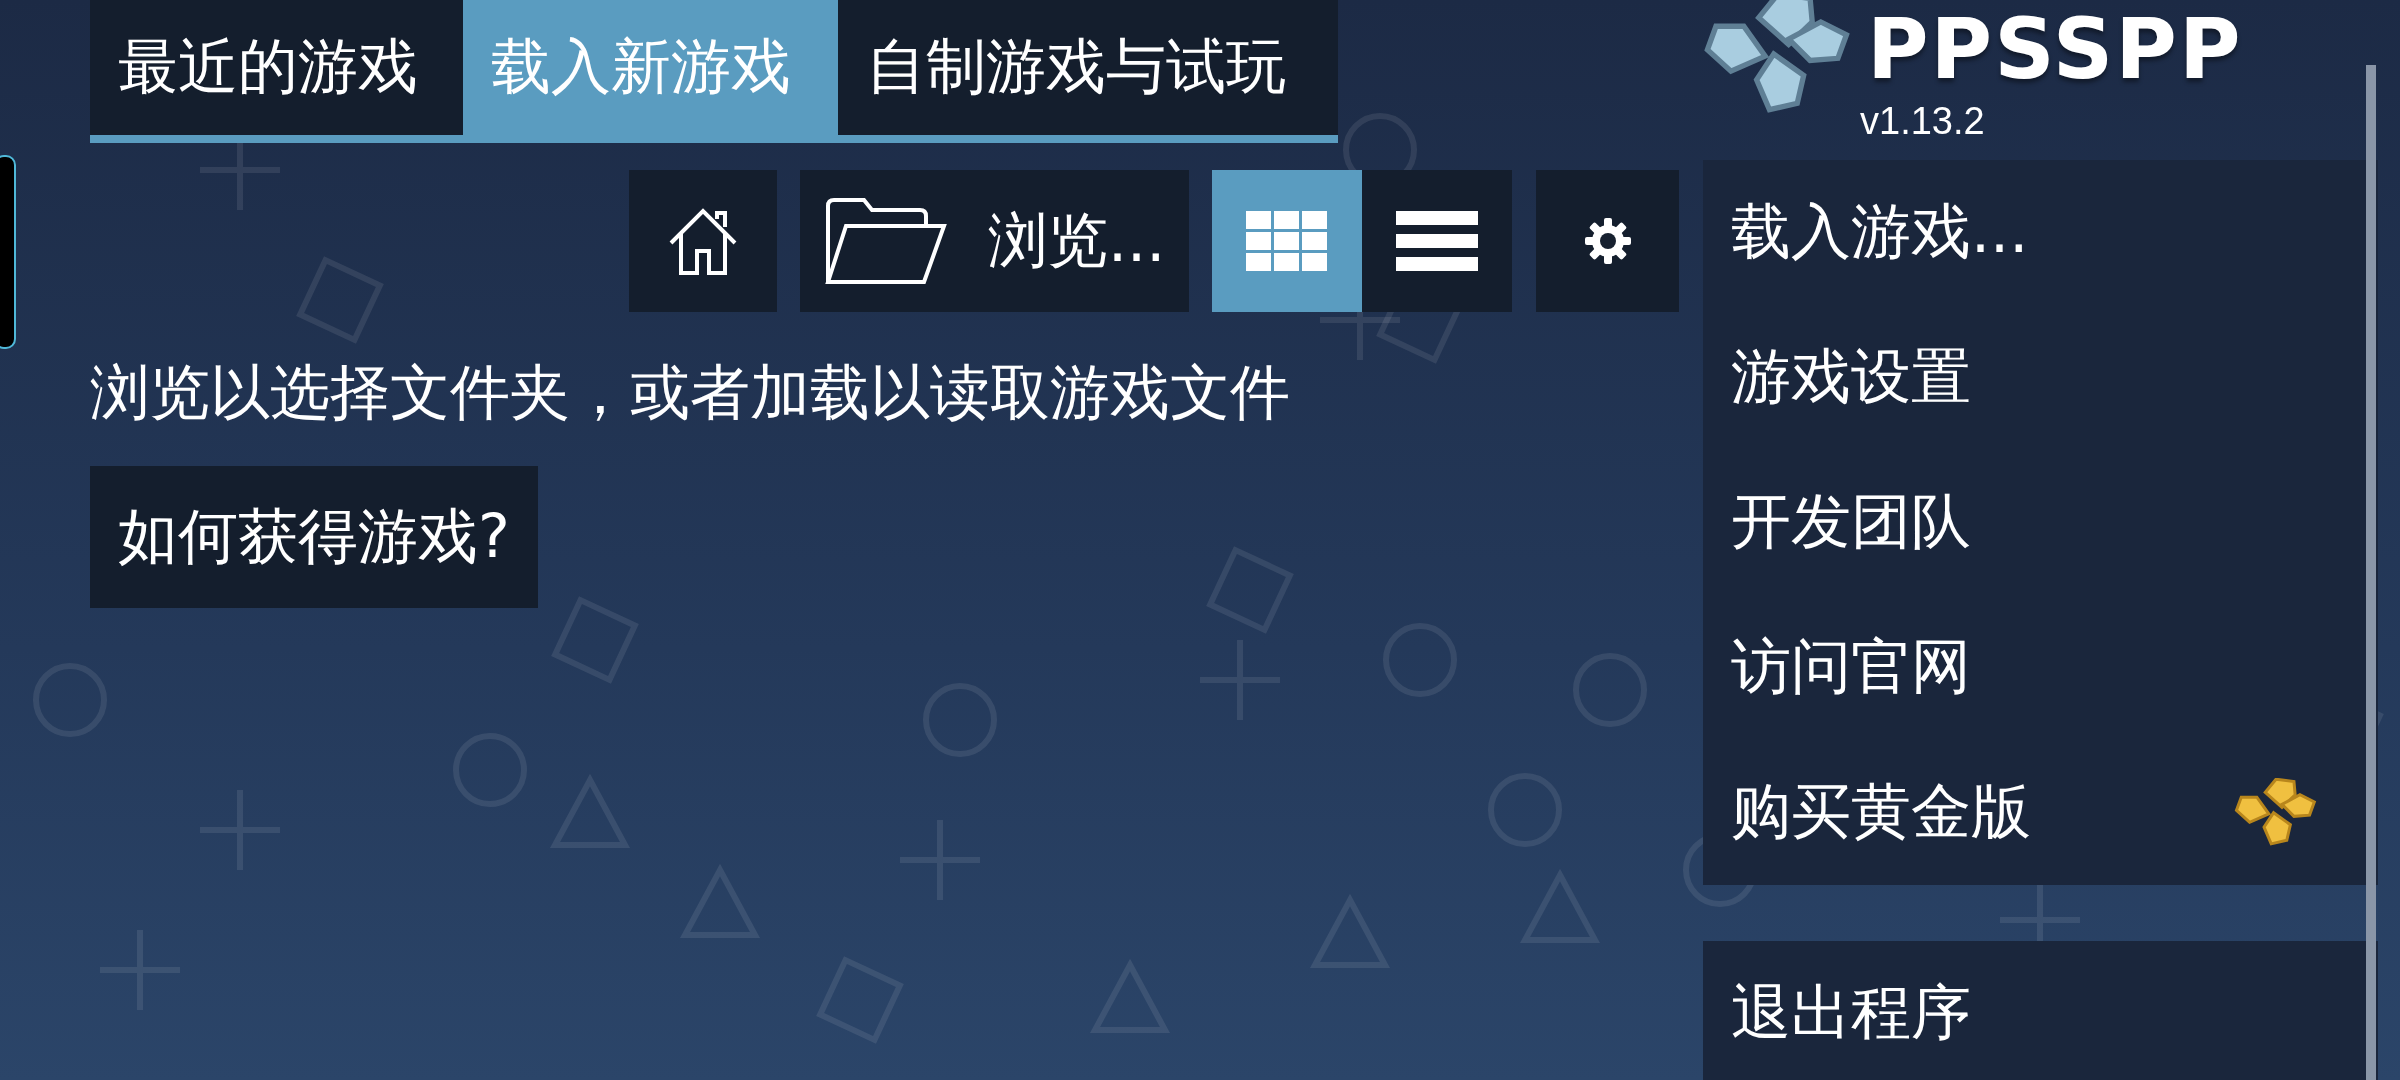 This screenshot has width=2400, height=1080. Describe the element at coordinates (2040, 377) in the screenshot. I see `menu-item: 游戏设置` at that location.